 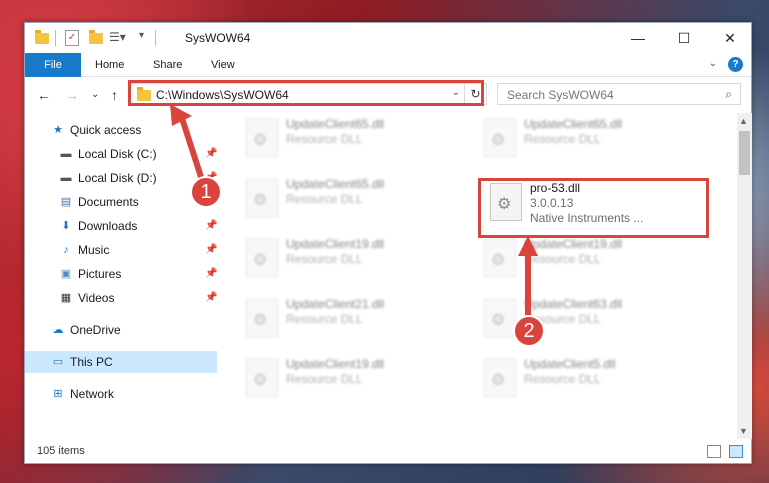 What do you see at coordinates (58, 330) in the screenshot?
I see `cloud-icon: ☁` at bounding box center [58, 330].